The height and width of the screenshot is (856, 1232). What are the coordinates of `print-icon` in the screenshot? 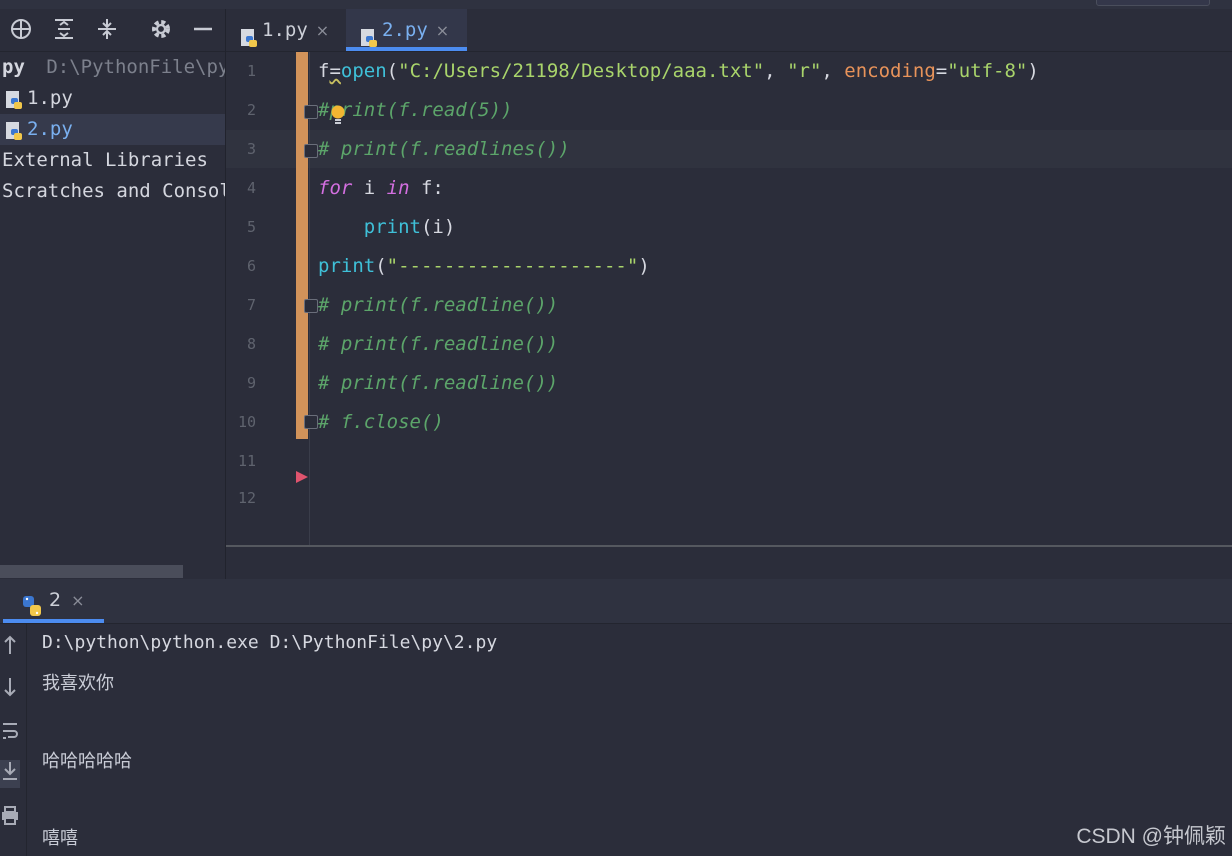 It's located at (10, 818).